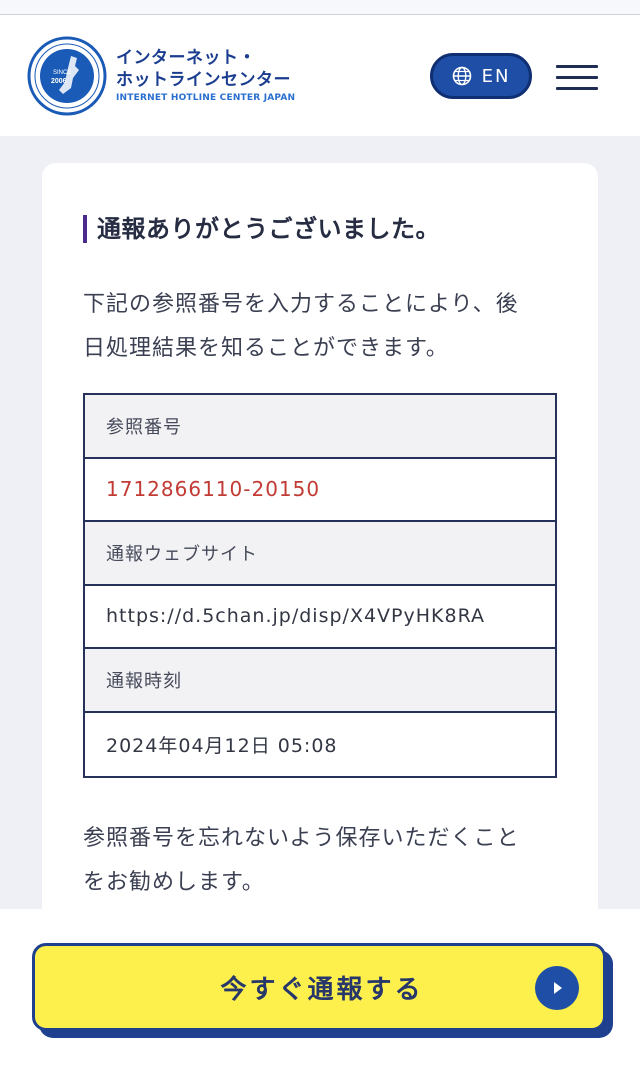  What do you see at coordinates (206, 98) in the screenshot?
I see `logo-en: INTERNET HOTLINE CENTER JAPAN` at bounding box center [206, 98].